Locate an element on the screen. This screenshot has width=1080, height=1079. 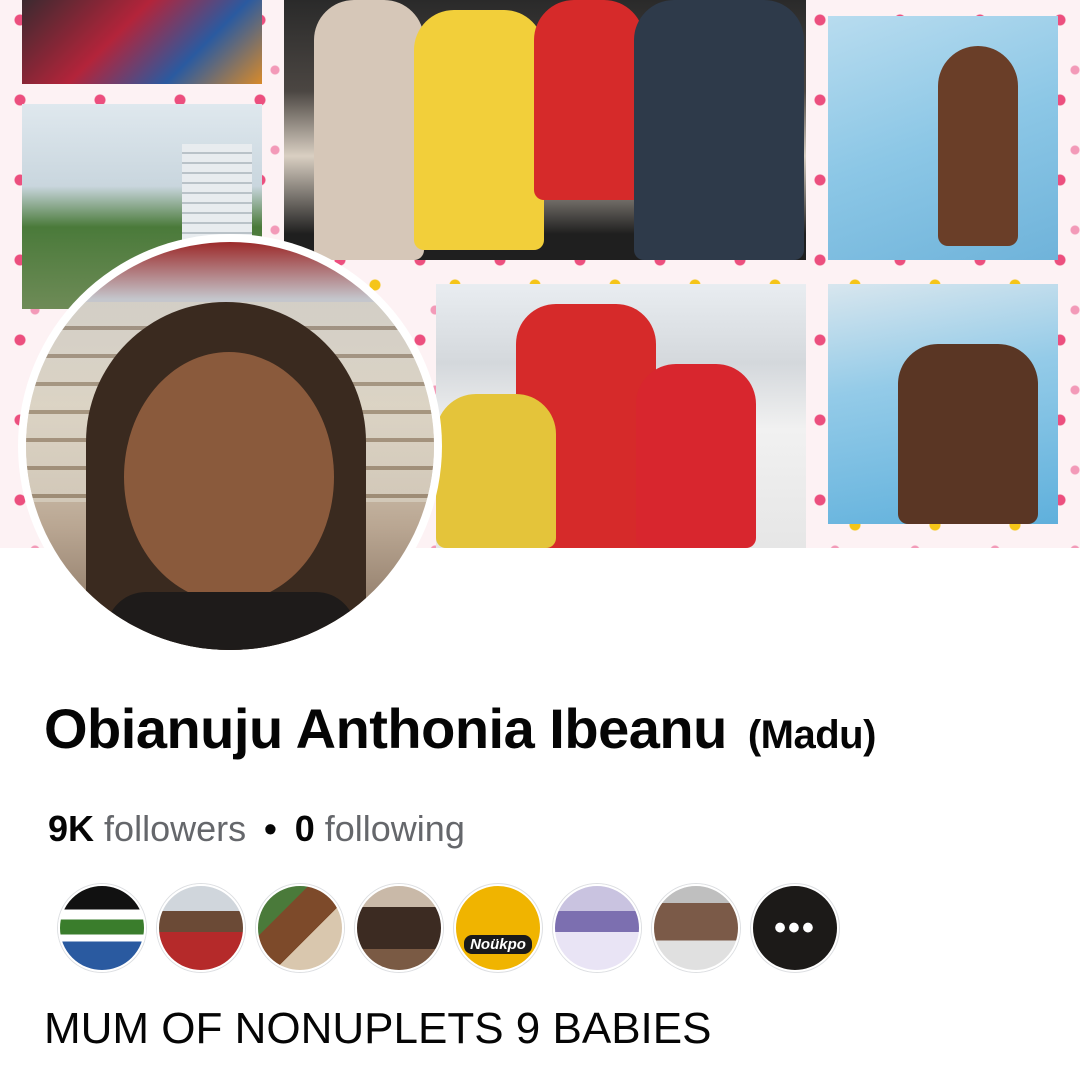
more-dots-icon: ••• is located at coordinates (795, 927).